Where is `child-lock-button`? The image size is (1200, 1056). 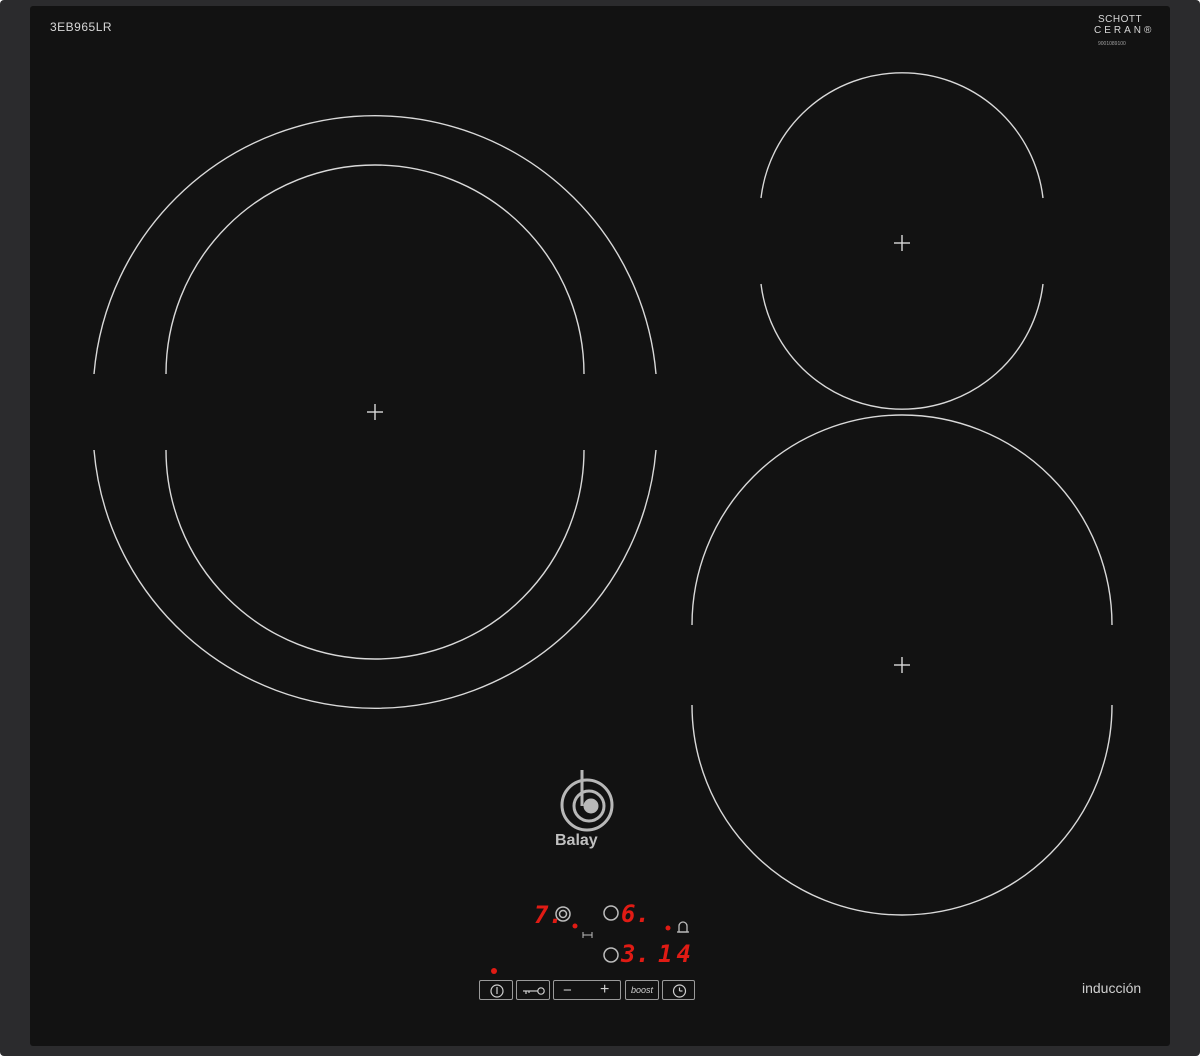
child-lock-button is located at coordinates (533, 990).